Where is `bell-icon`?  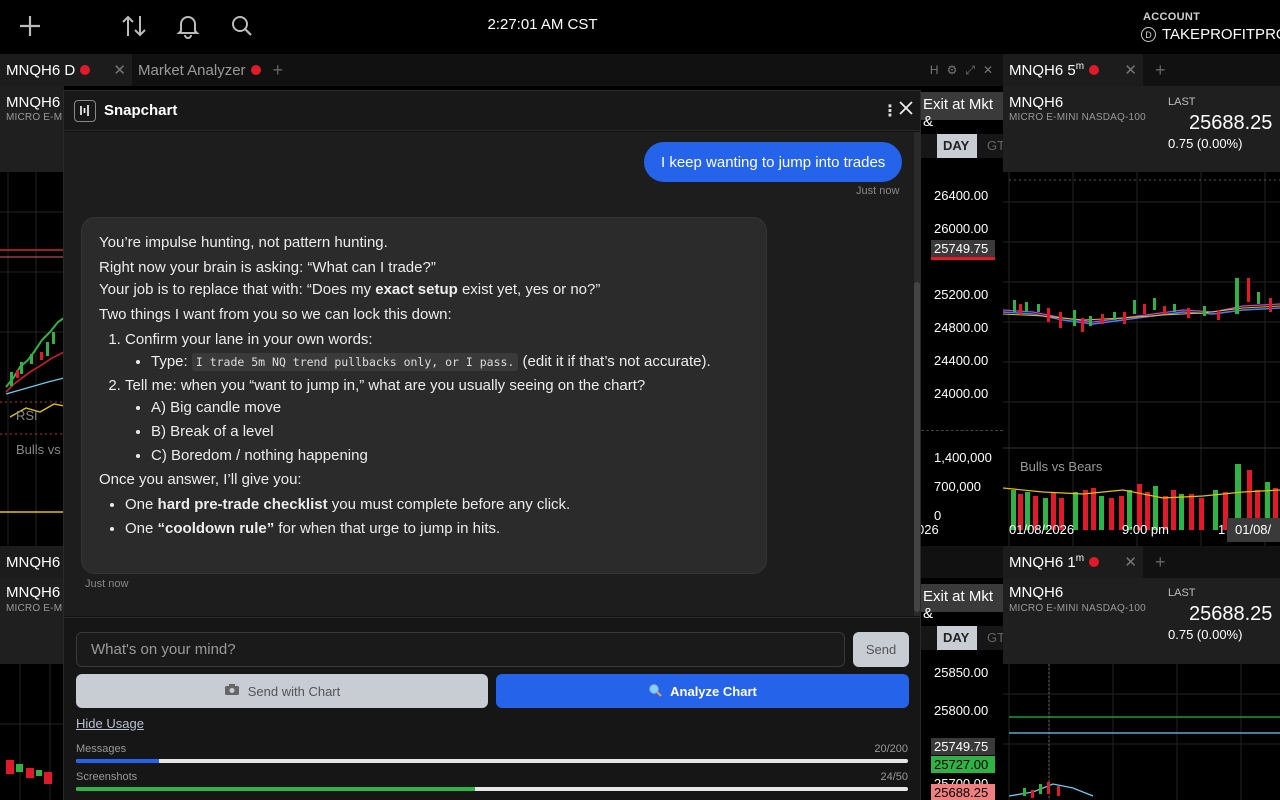
bell-icon is located at coordinates (188, 26).